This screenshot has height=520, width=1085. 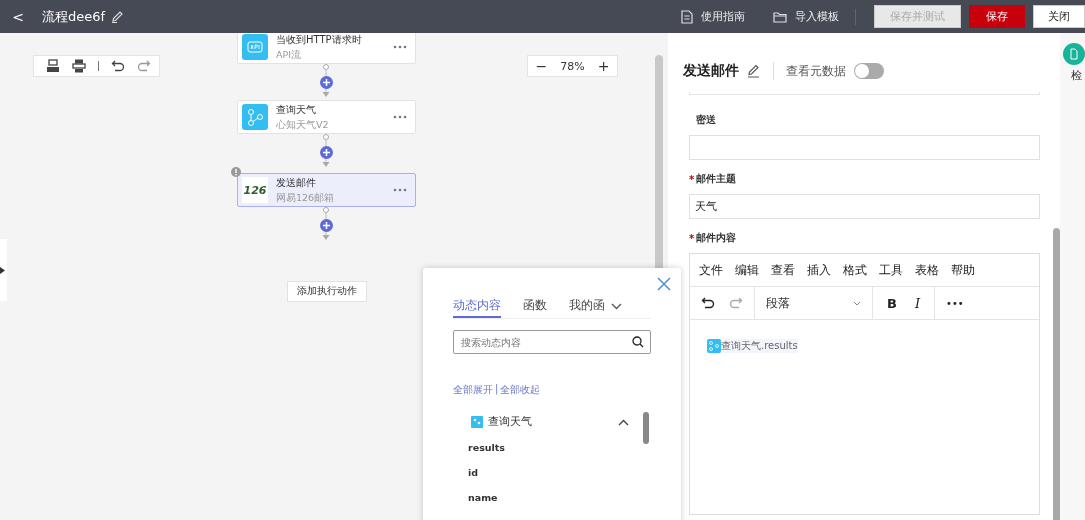 I want to click on zoom-level: 78%, so click(x=572, y=66).